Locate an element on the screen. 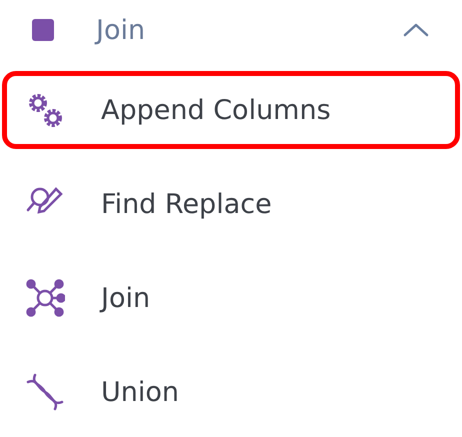  category-icon is located at coordinates (43, 30).